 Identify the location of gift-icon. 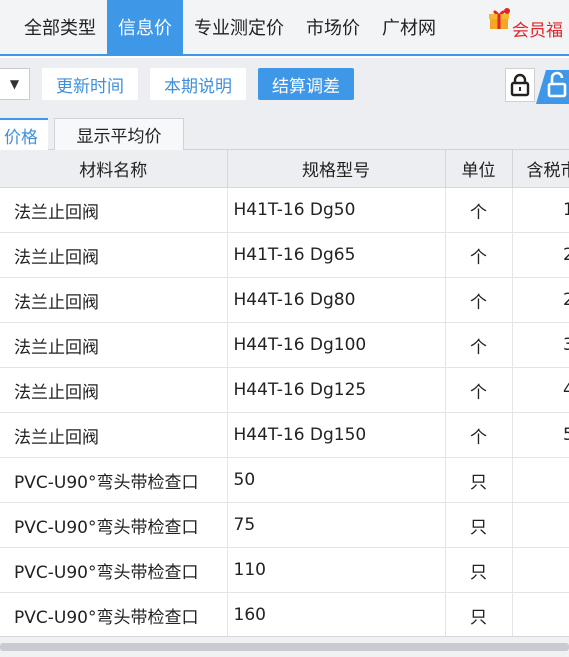
(499, 19).